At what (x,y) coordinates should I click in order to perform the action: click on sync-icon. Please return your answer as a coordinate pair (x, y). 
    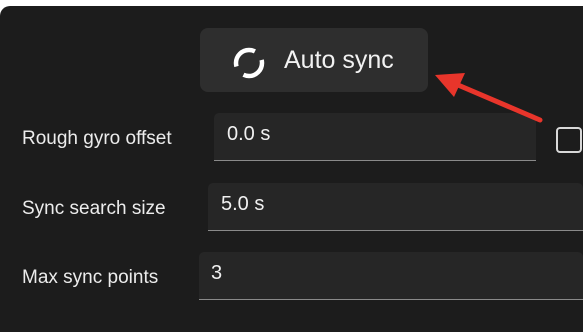
    Looking at the image, I should click on (249, 63).